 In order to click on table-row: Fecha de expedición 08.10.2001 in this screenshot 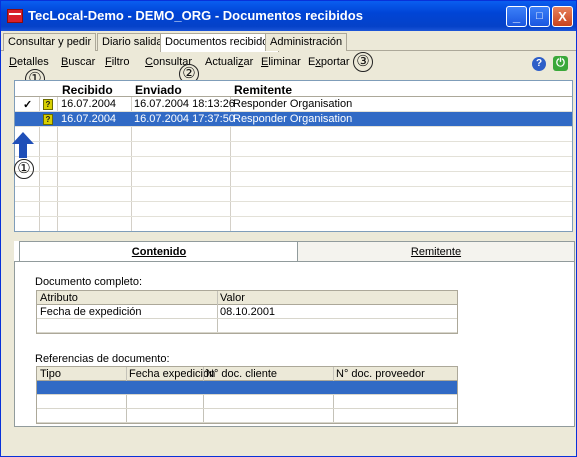, I will do `click(247, 312)`.